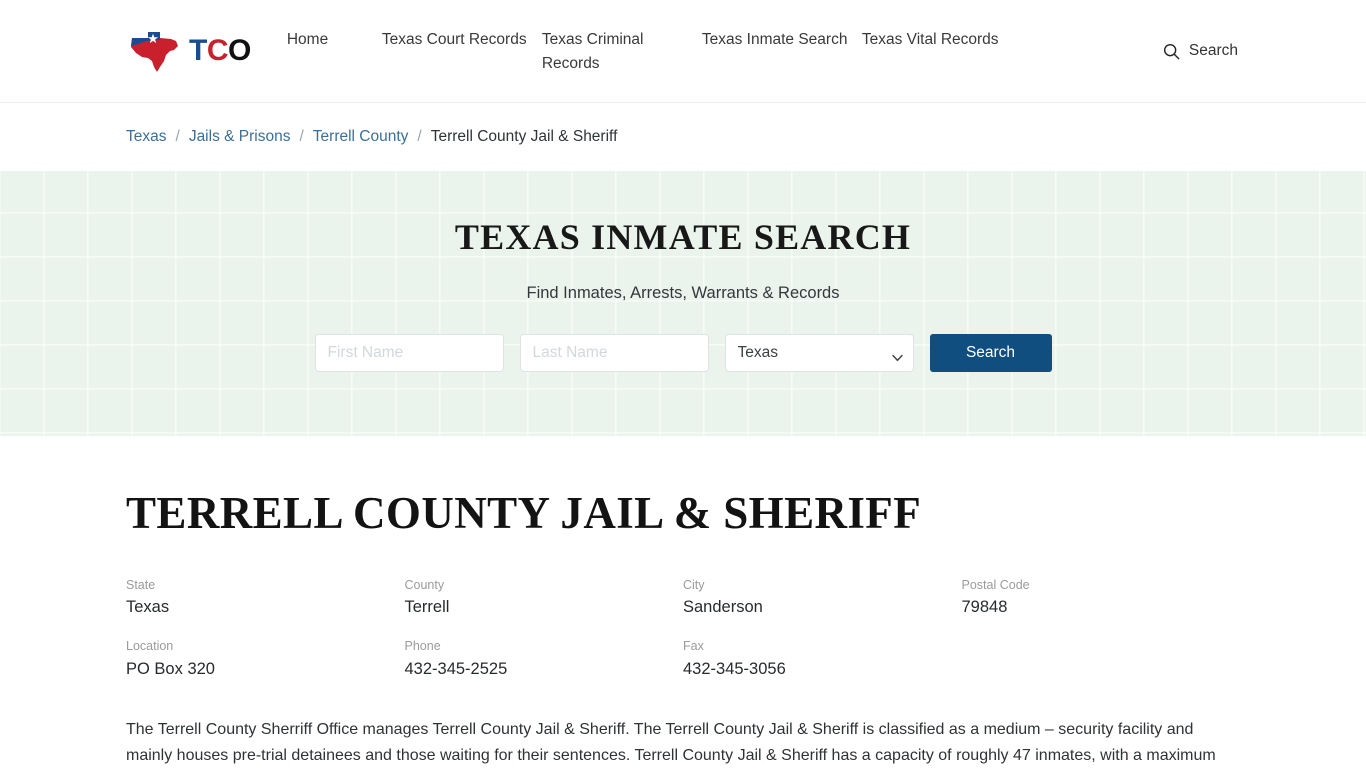 This screenshot has height=768, width=1366. I want to click on nav-item-home: Home, so click(334, 40).